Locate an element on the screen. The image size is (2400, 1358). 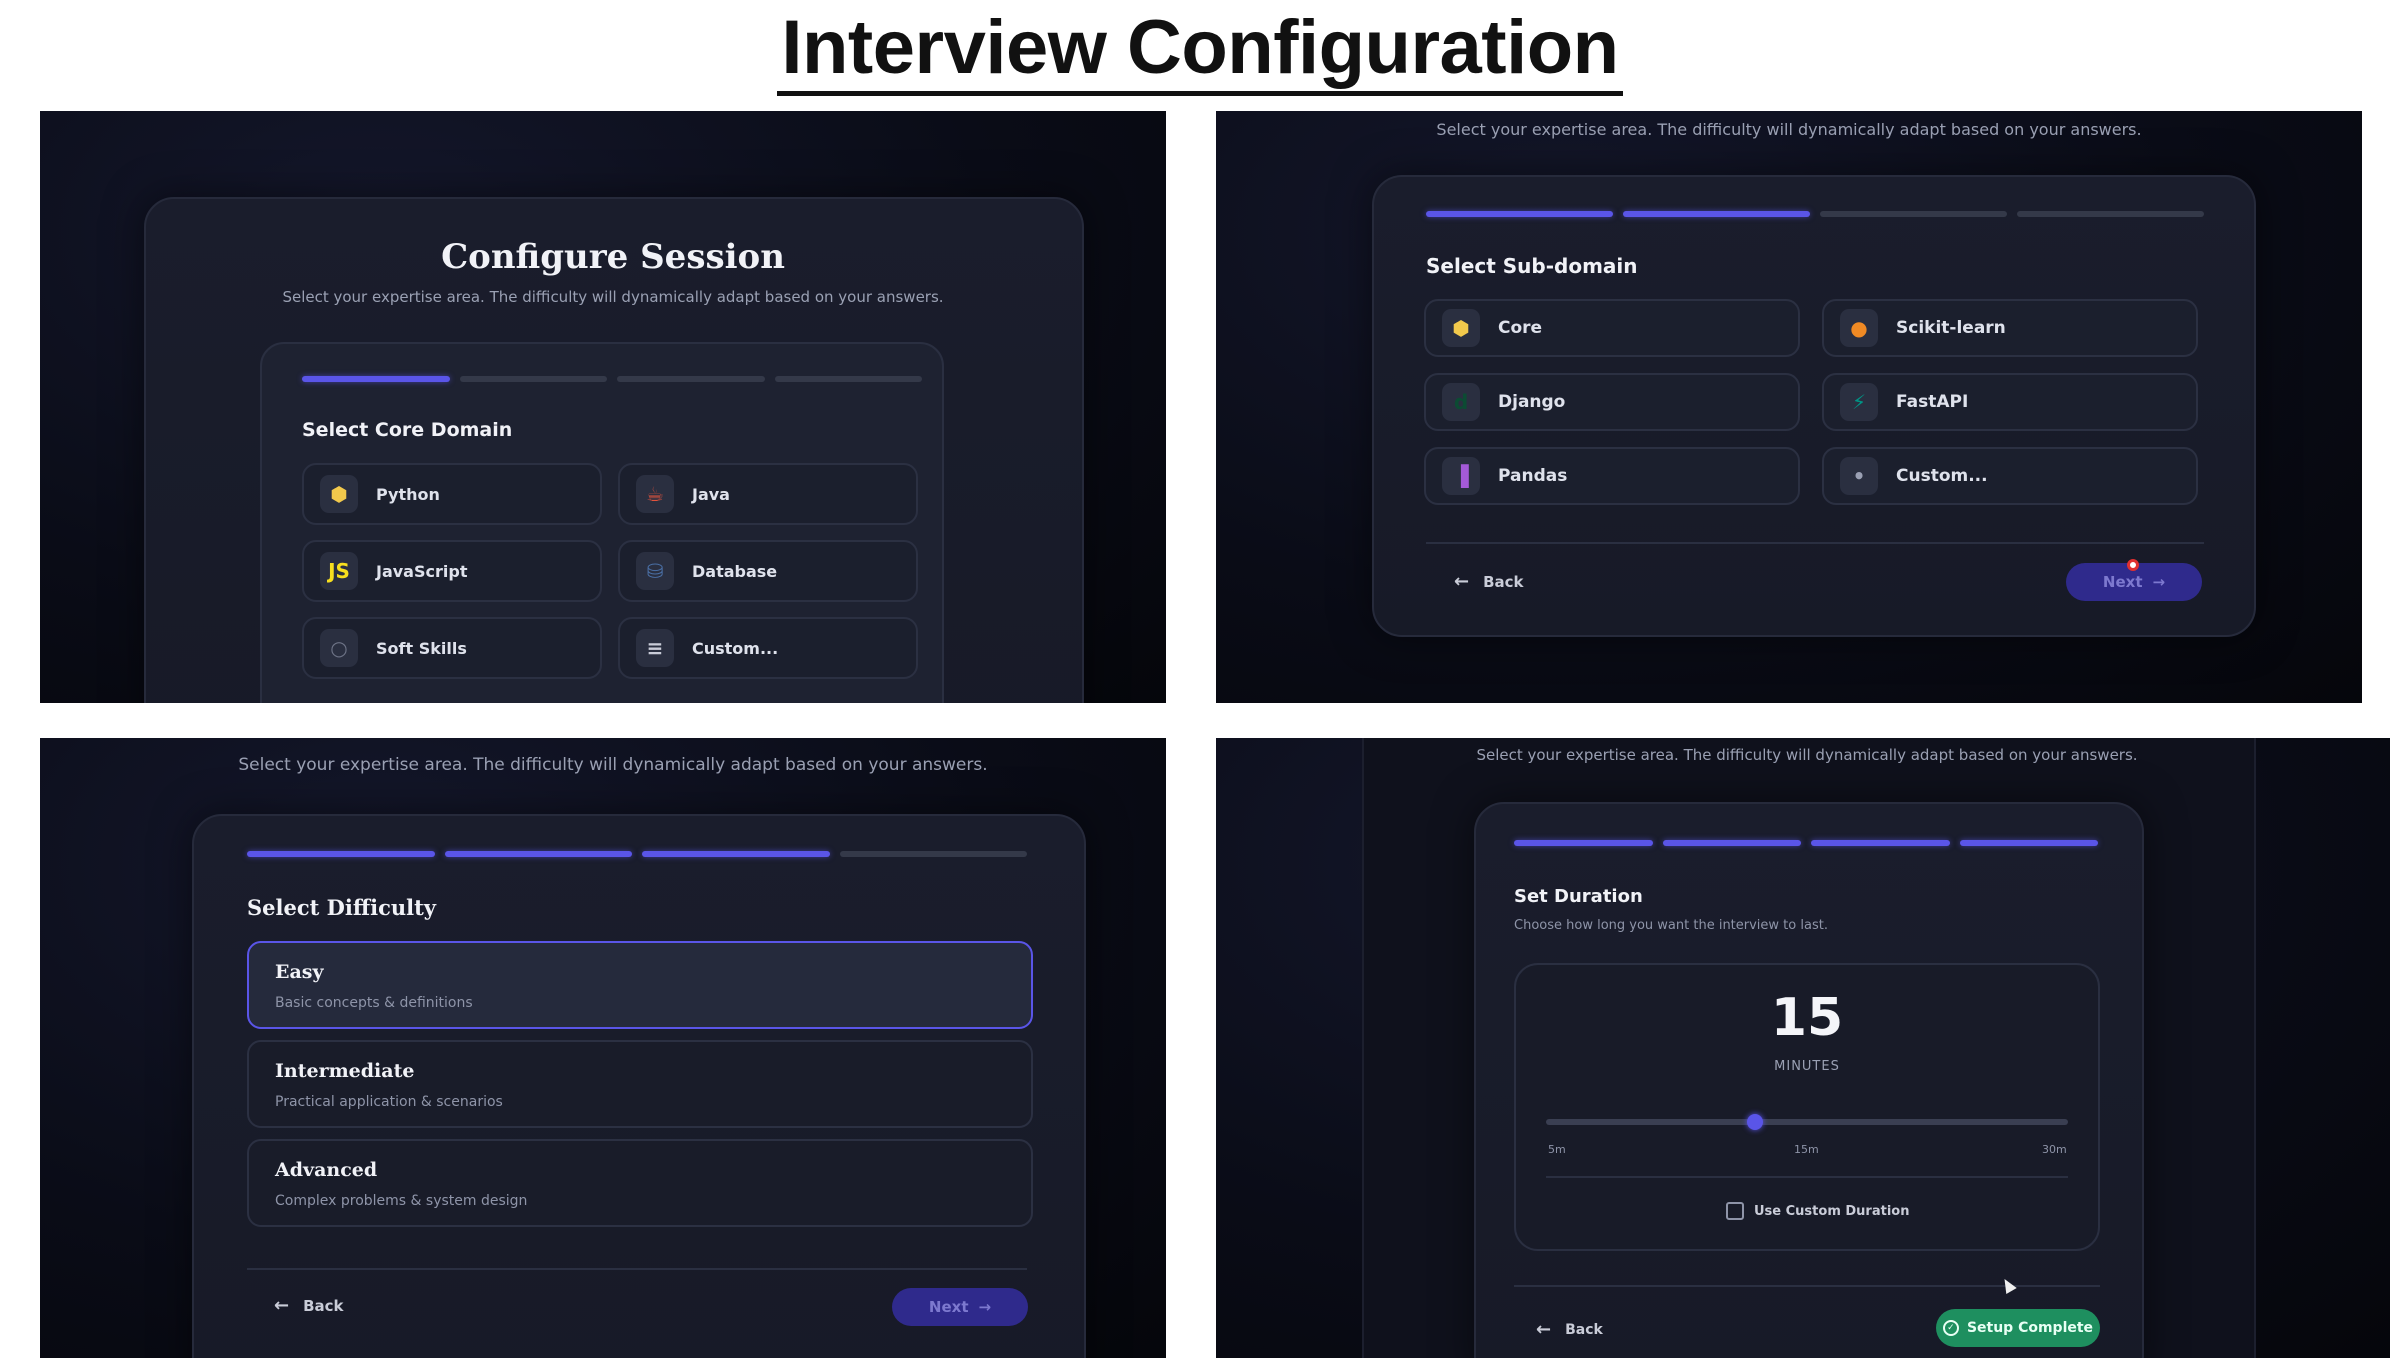
setup-complete-button: ✓ Setup Complete is located at coordinates (2018, 1328).